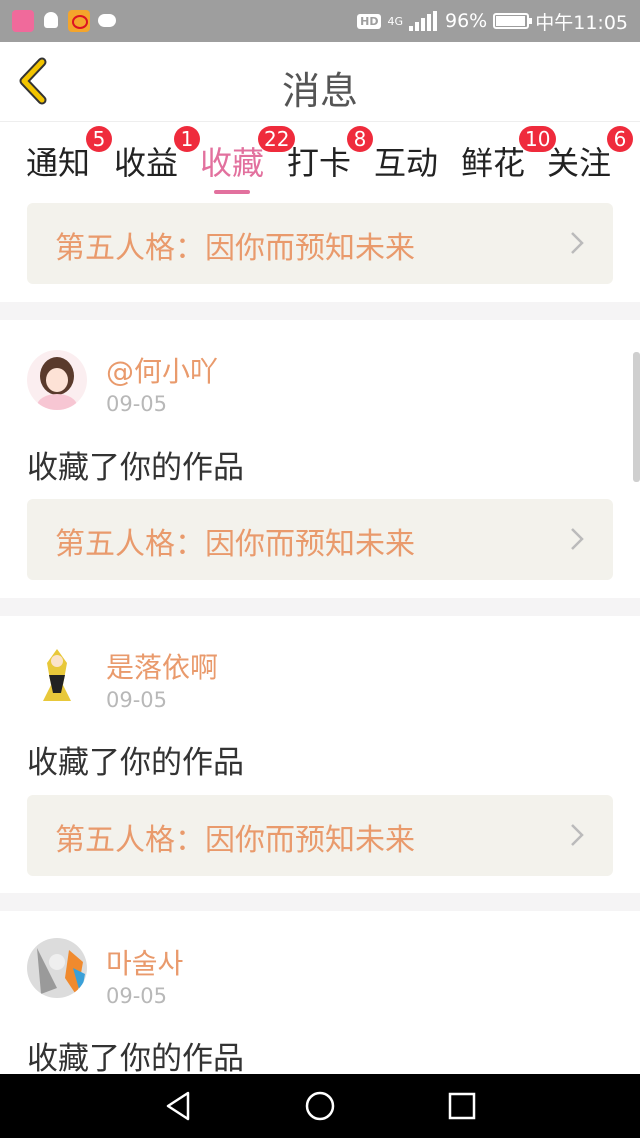 The image size is (640, 1138). What do you see at coordinates (406, 163) in the screenshot?
I see `tab-label: 互动` at bounding box center [406, 163].